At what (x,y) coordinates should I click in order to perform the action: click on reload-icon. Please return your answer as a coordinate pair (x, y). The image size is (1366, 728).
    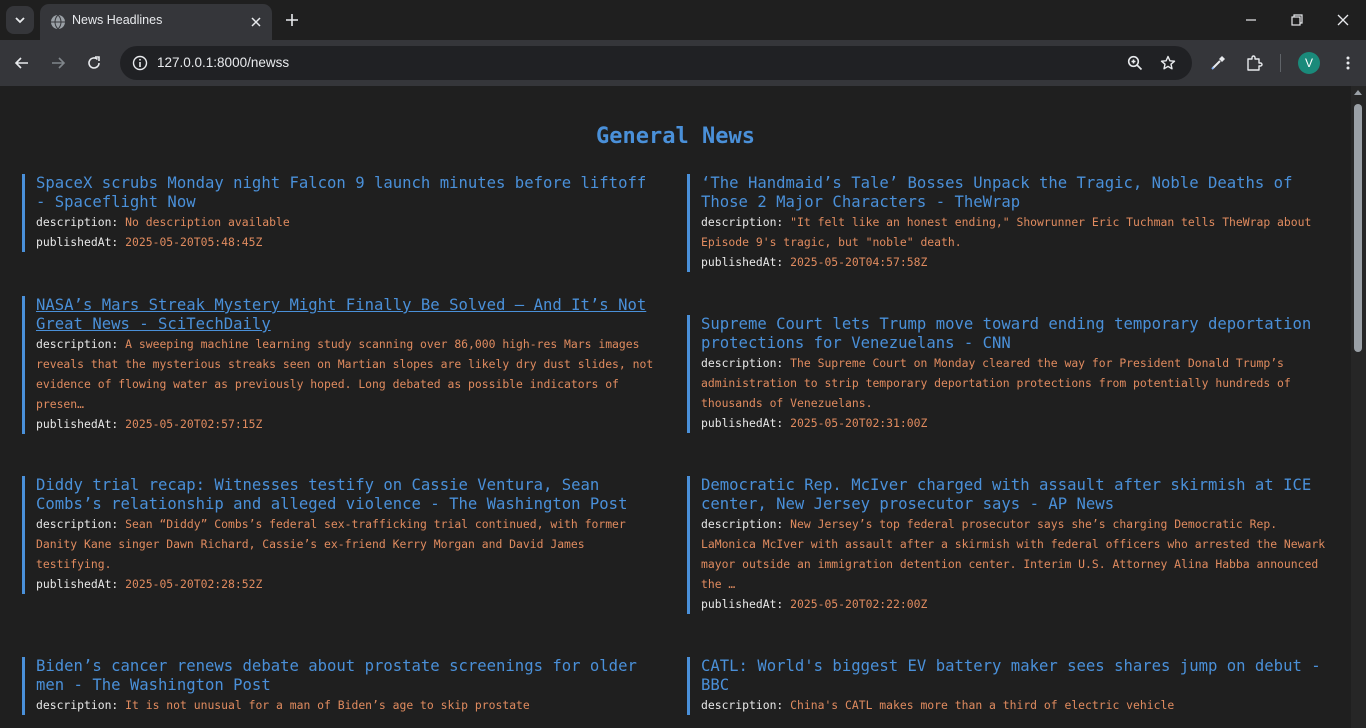
    Looking at the image, I should click on (94, 62).